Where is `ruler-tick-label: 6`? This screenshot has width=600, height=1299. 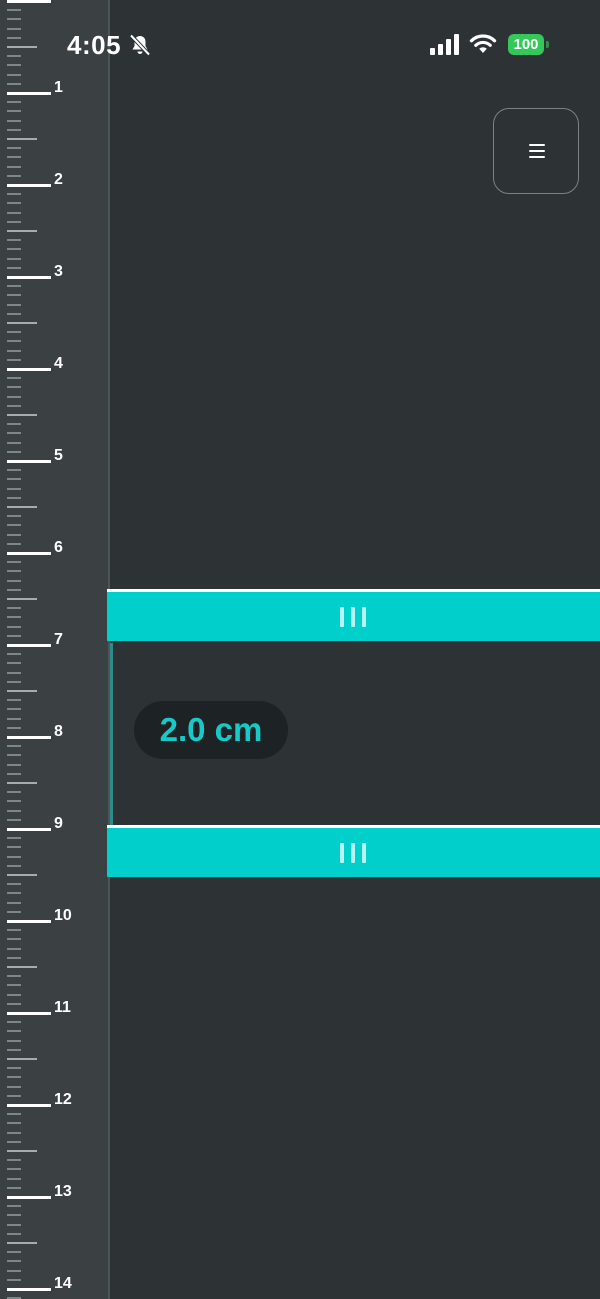
ruler-tick-label: 6 is located at coordinates (58, 547).